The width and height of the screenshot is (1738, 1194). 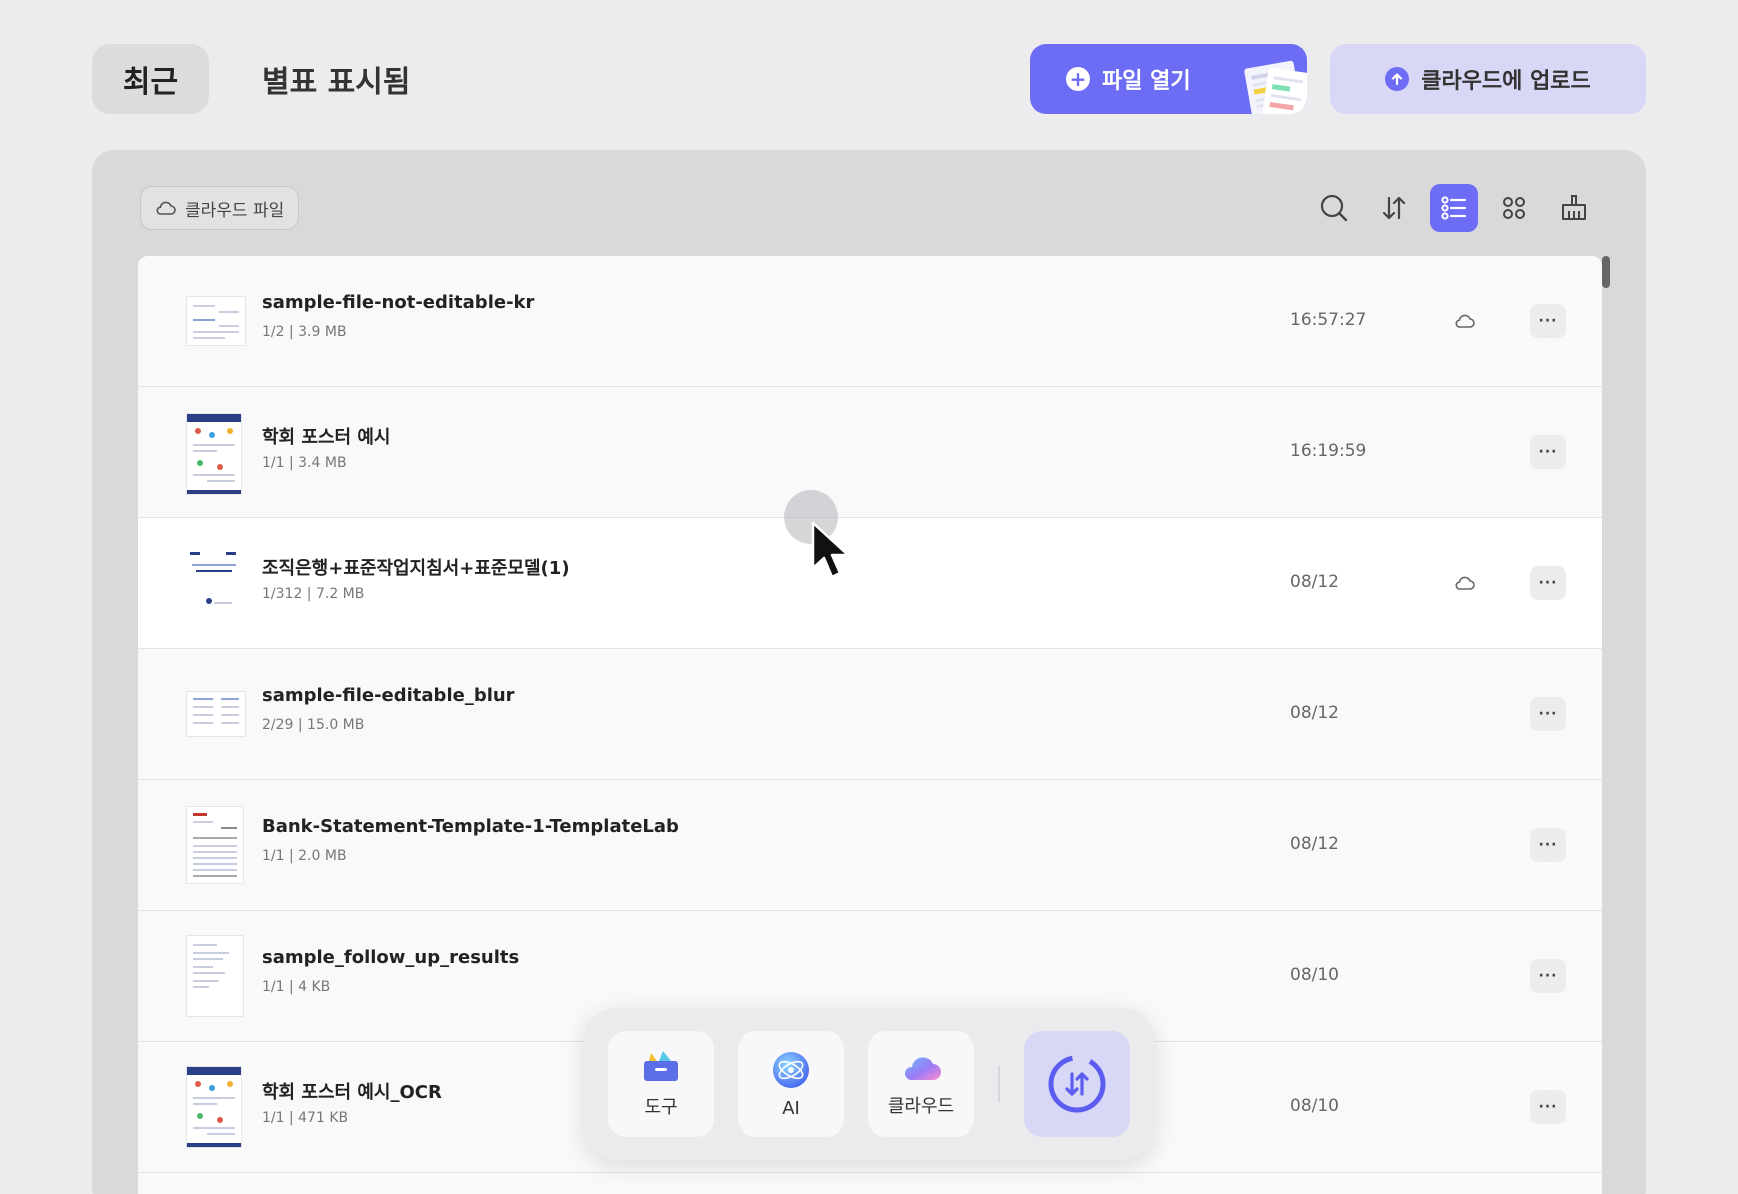 I want to click on file-time: 16:57:27, so click(x=1328, y=320).